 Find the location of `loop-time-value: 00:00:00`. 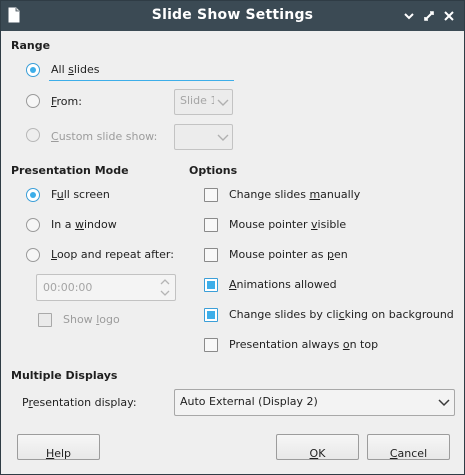

loop-time-value: 00:00:00 is located at coordinates (68, 287).